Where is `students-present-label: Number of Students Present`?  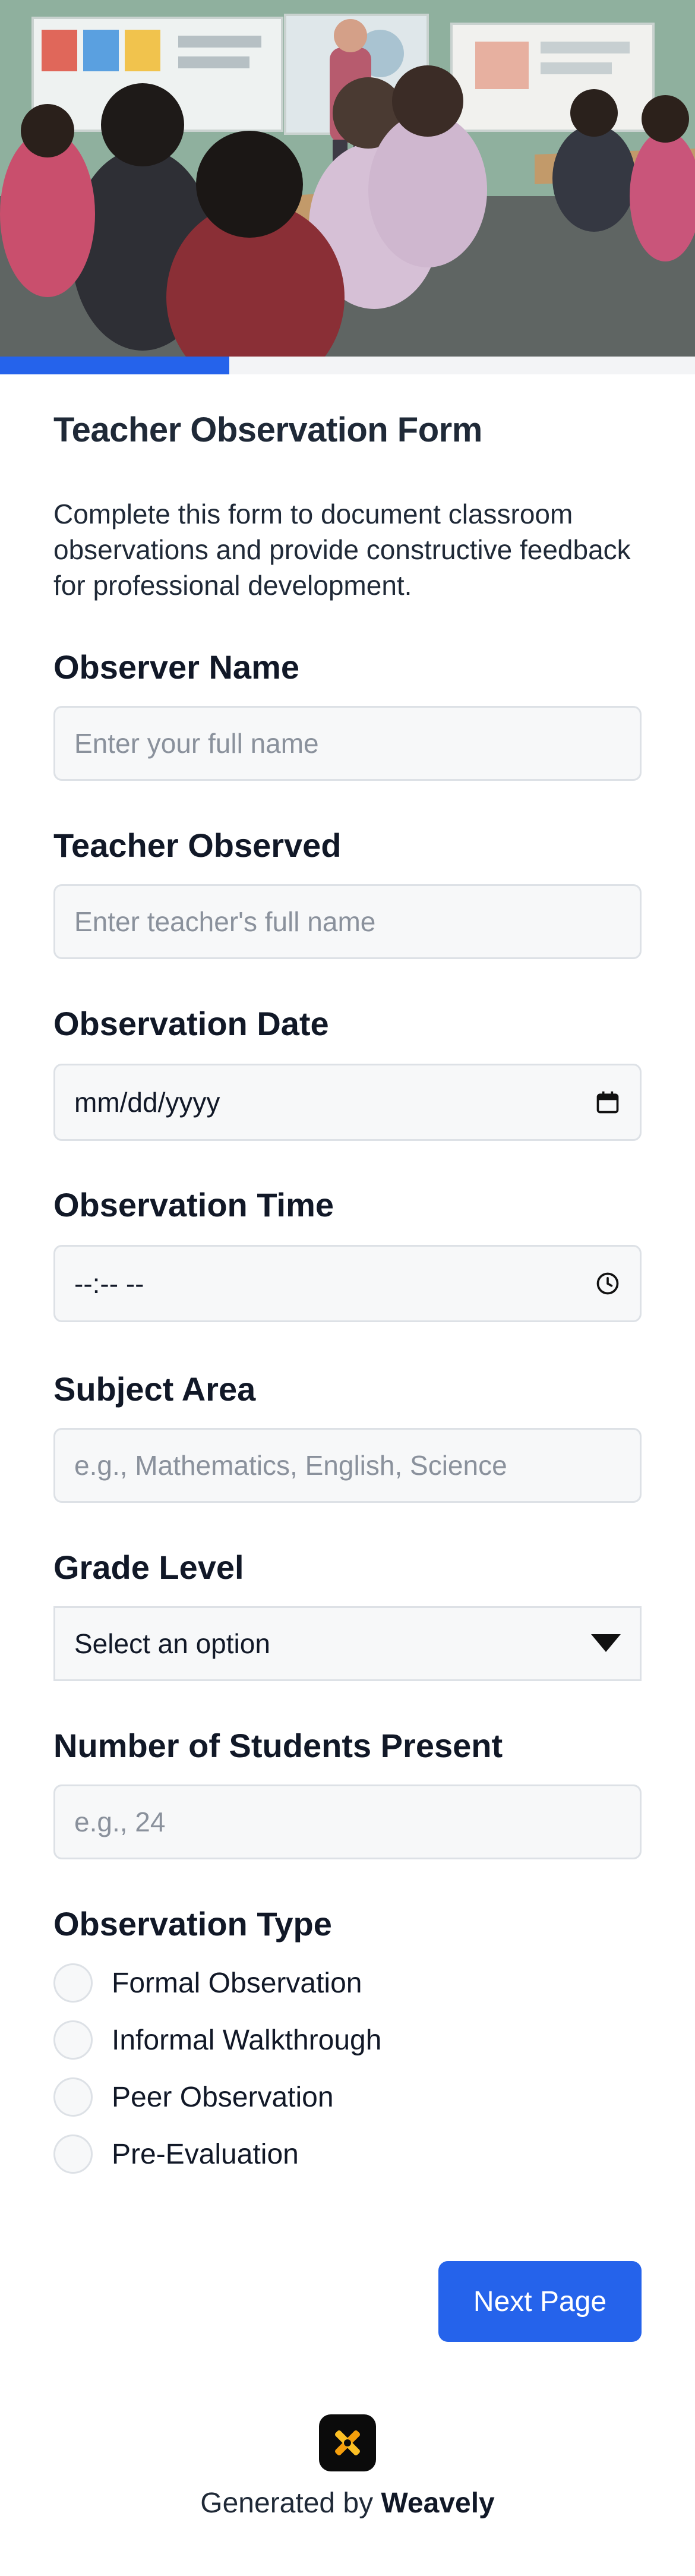 students-present-label: Number of Students Present is located at coordinates (278, 1746).